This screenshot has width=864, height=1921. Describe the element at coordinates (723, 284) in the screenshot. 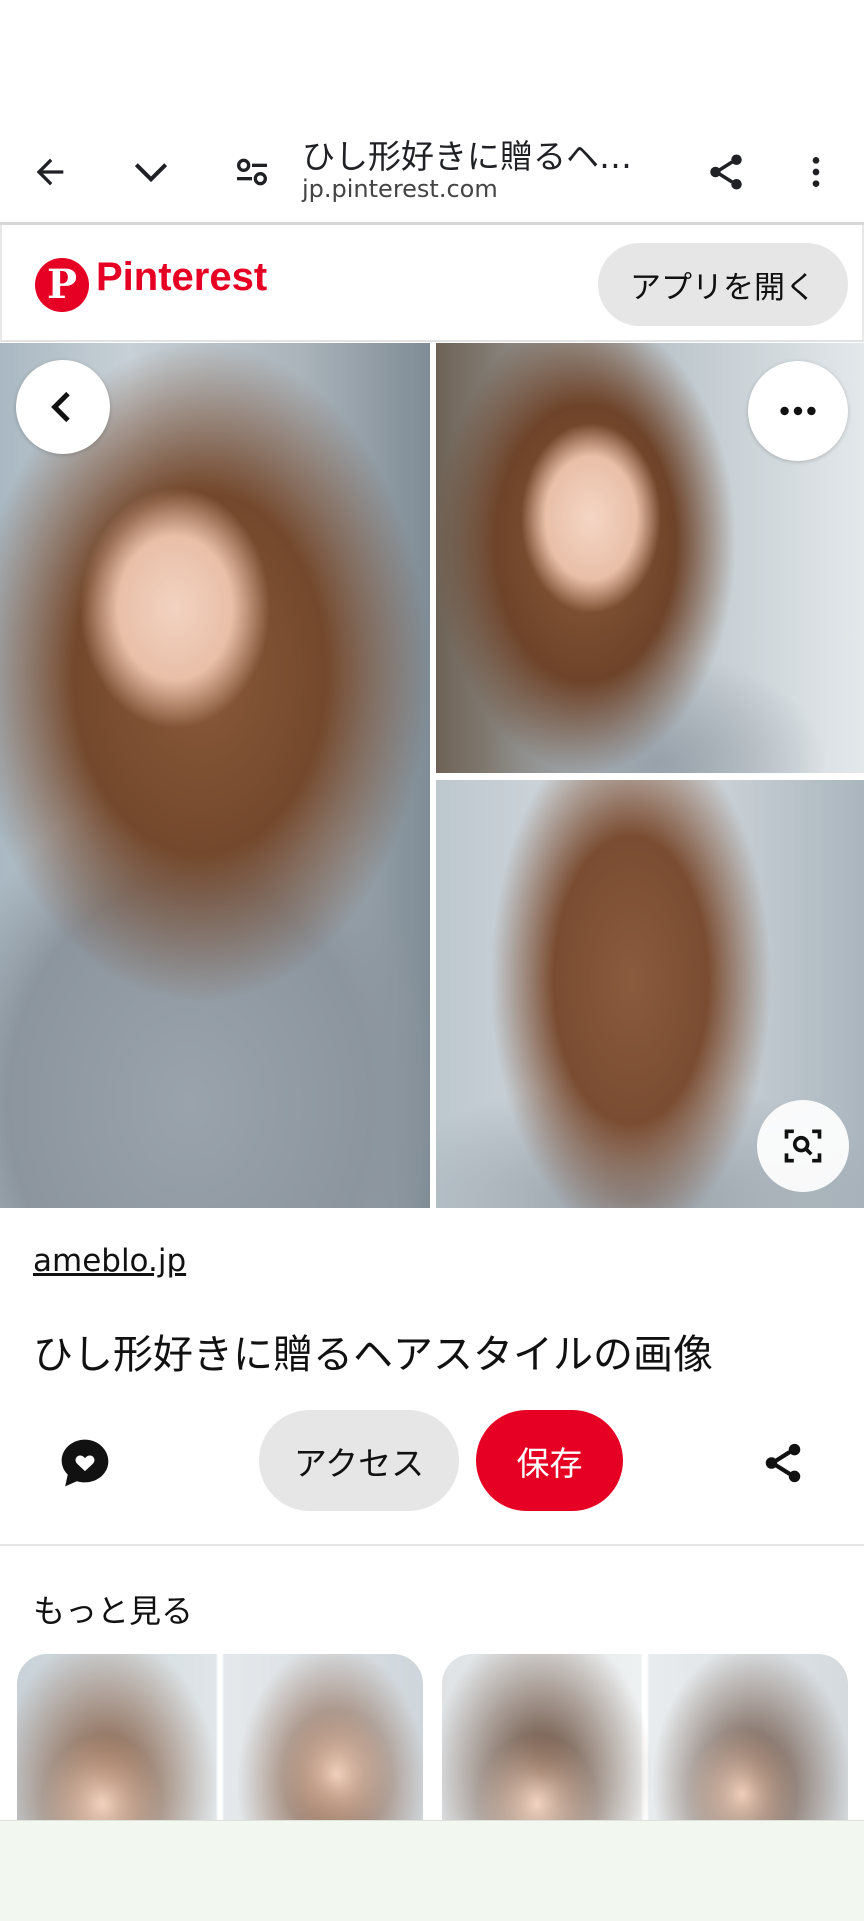

I see `open-app-button: アプリを開く` at that location.